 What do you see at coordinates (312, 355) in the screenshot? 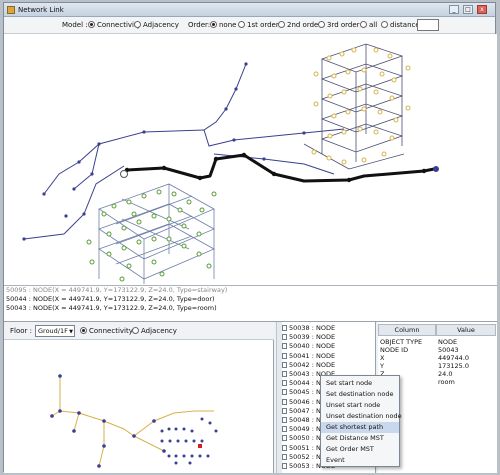
I see `tree-node-label: 50041 : NODE` at bounding box center [312, 355].